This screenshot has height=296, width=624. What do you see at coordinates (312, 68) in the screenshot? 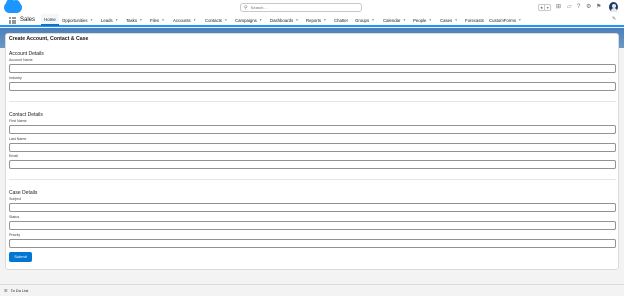
I see `account-name-input` at bounding box center [312, 68].